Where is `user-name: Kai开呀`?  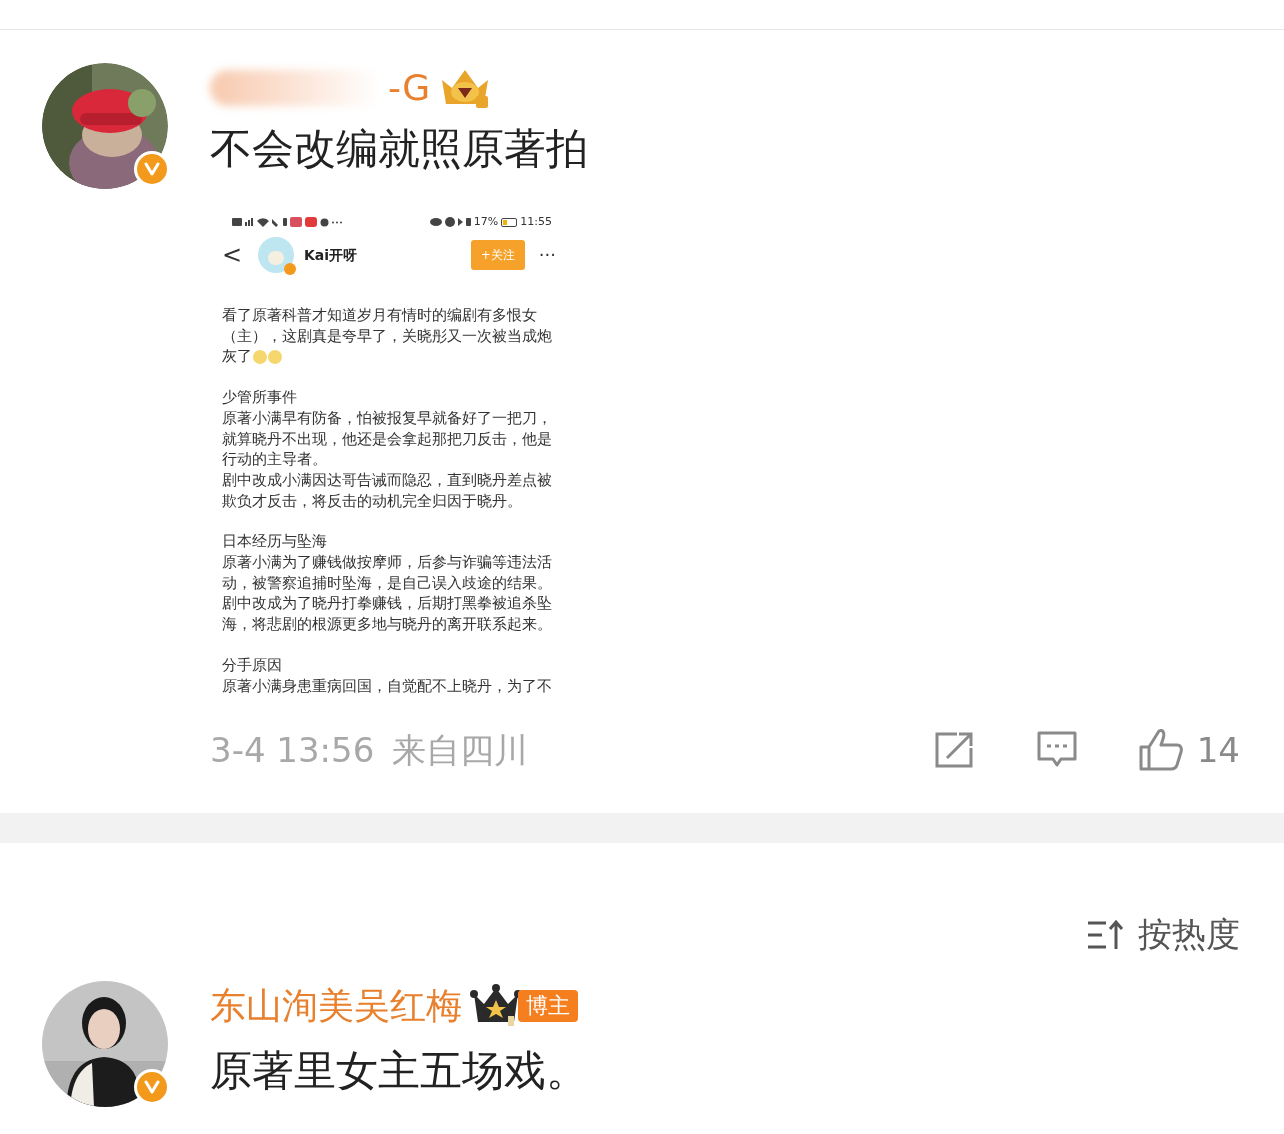 user-name: Kai开呀 is located at coordinates (331, 255).